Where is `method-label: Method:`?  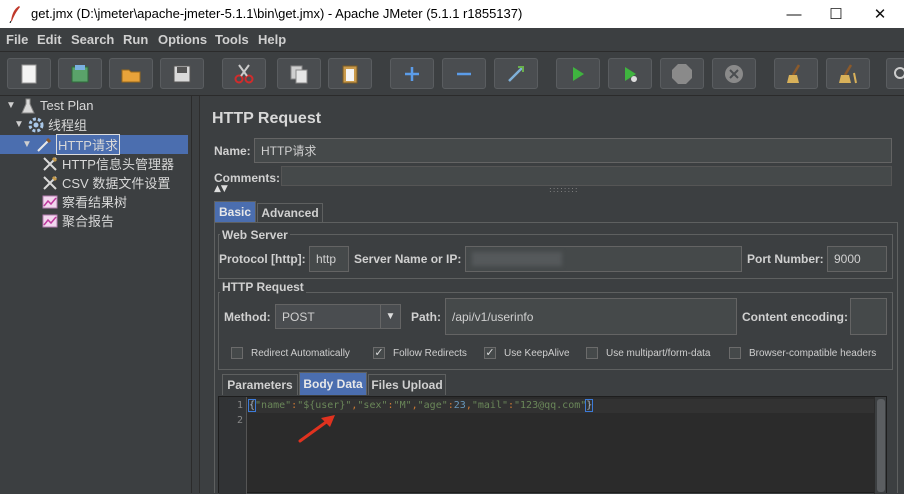
method-label: Method: is located at coordinates (247, 317).